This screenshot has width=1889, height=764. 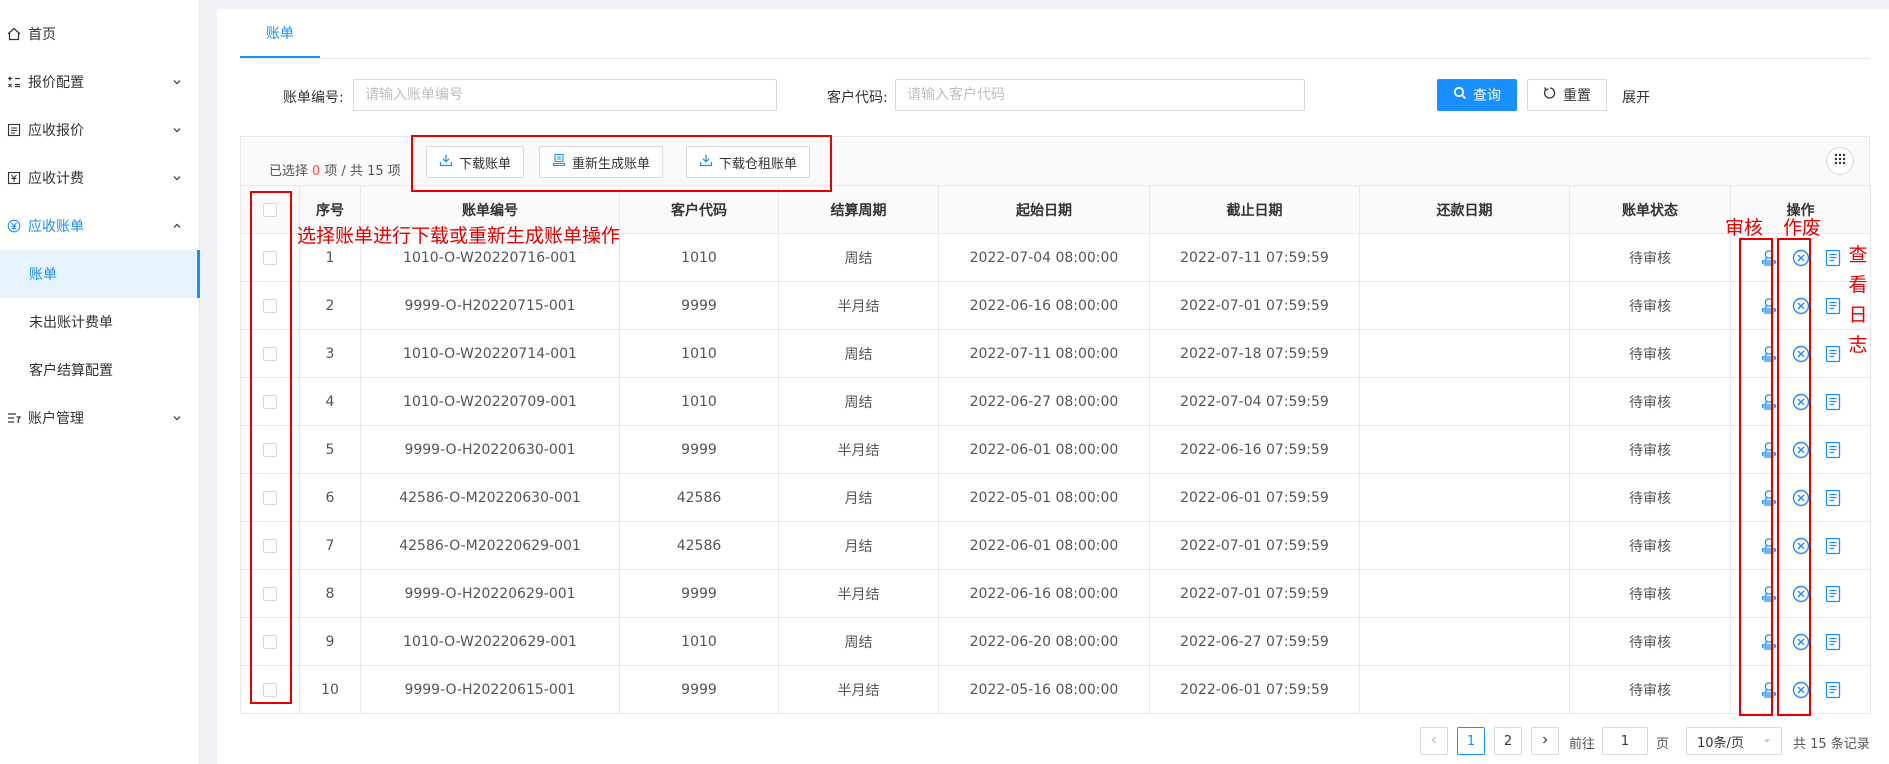 What do you see at coordinates (100, 370) in the screenshot?
I see `sidebar-item-settlement-config: 客户结算配置` at bounding box center [100, 370].